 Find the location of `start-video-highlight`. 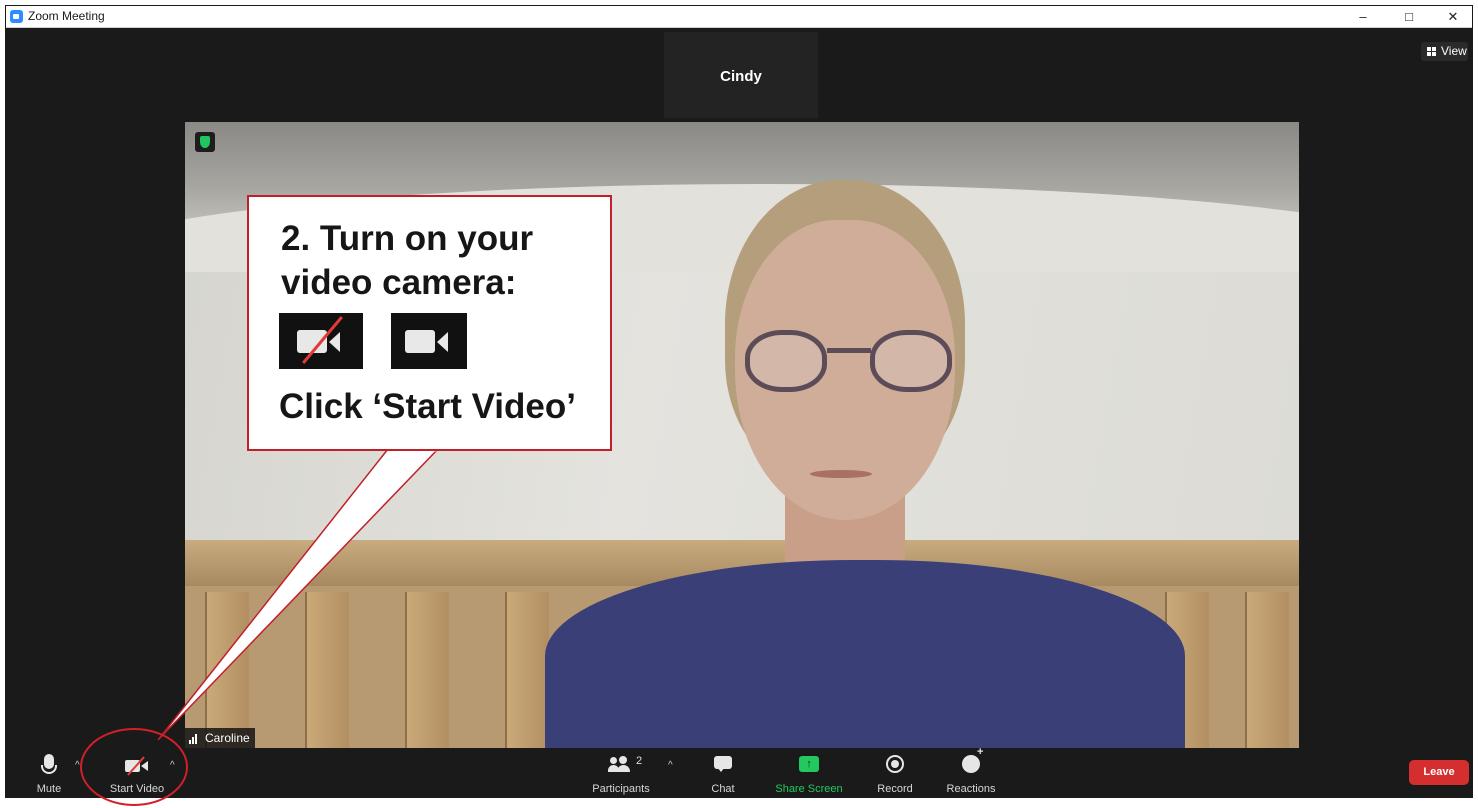

start-video-highlight is located at coordinates (134, 767).